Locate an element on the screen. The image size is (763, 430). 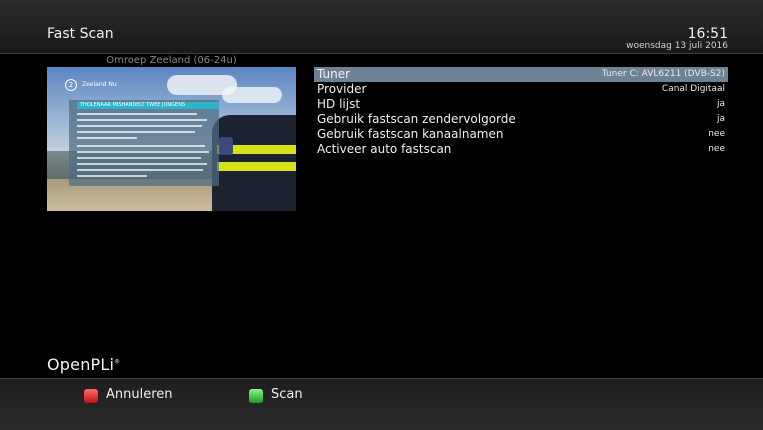
clock: 16:51 is located at coordinates (707, 34).